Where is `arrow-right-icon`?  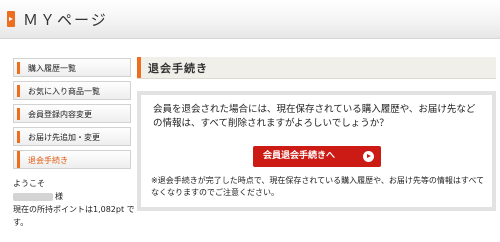 arrow-right-icon is located at coordinates (368, 156).